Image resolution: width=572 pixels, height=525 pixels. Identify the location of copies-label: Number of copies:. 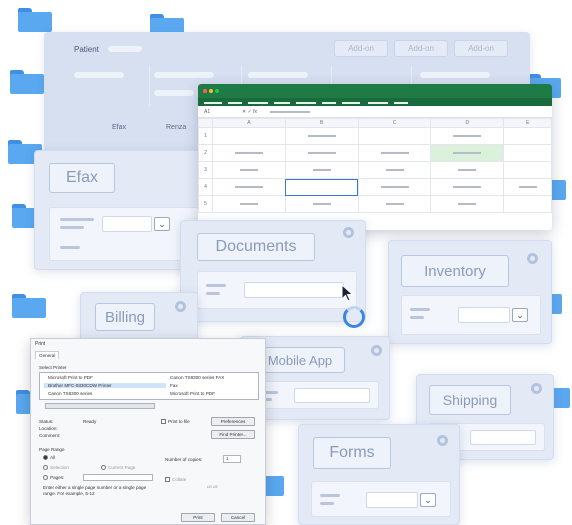
(184, 459).